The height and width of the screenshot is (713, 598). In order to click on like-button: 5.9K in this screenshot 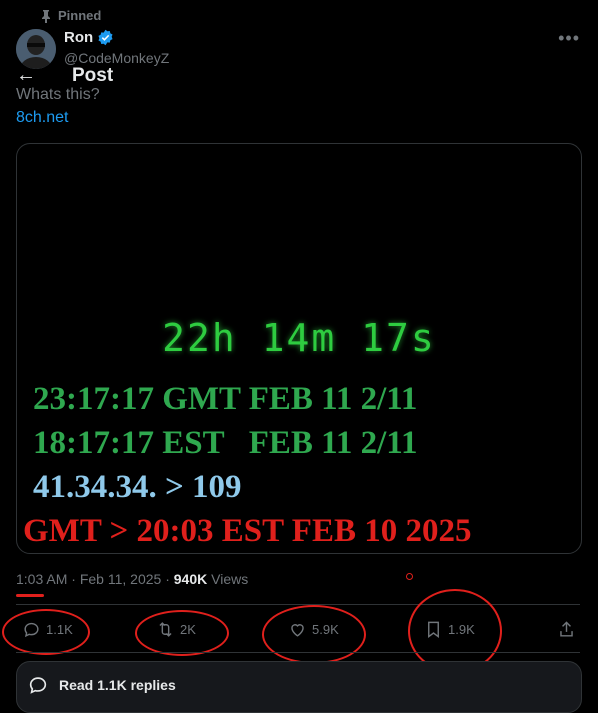, I will do `click(313, 629)`.